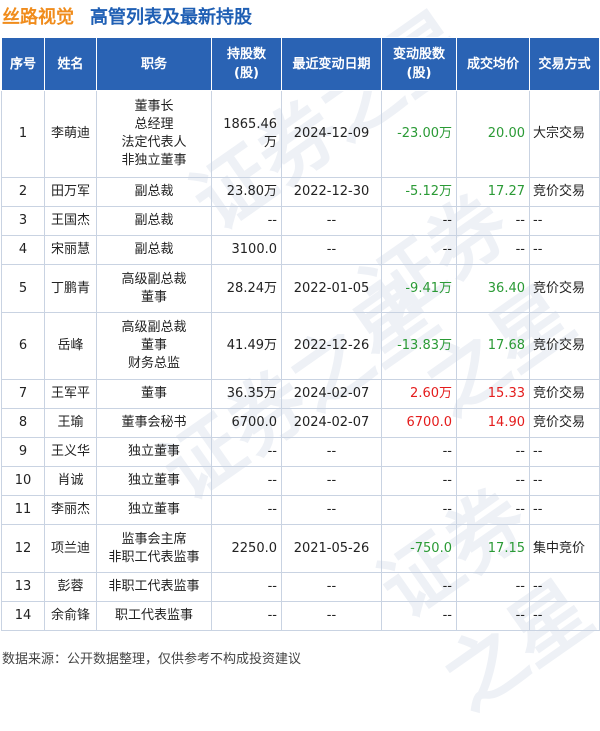  I want to click on cell-no: 8, so click(23, 423).